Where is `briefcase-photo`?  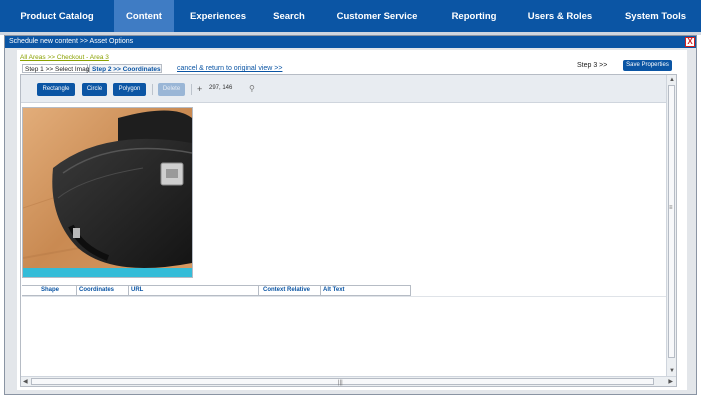
briefcase-photo is located at coordinates (107, 192).